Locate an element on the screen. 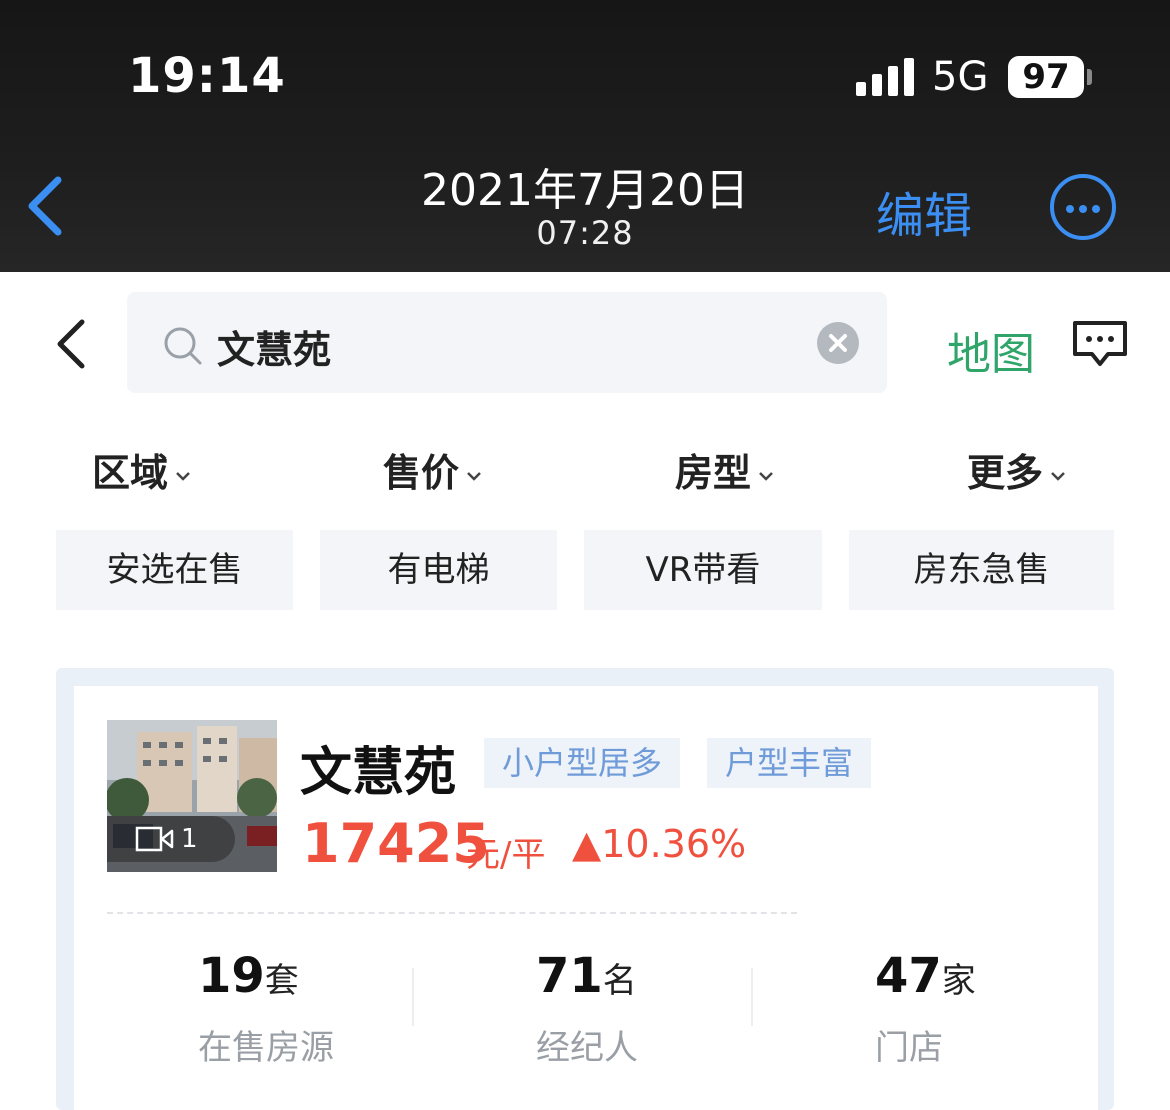 The height and width of the screenshot is (1110, 1170). search-icon is located at coordinates (183, 346).